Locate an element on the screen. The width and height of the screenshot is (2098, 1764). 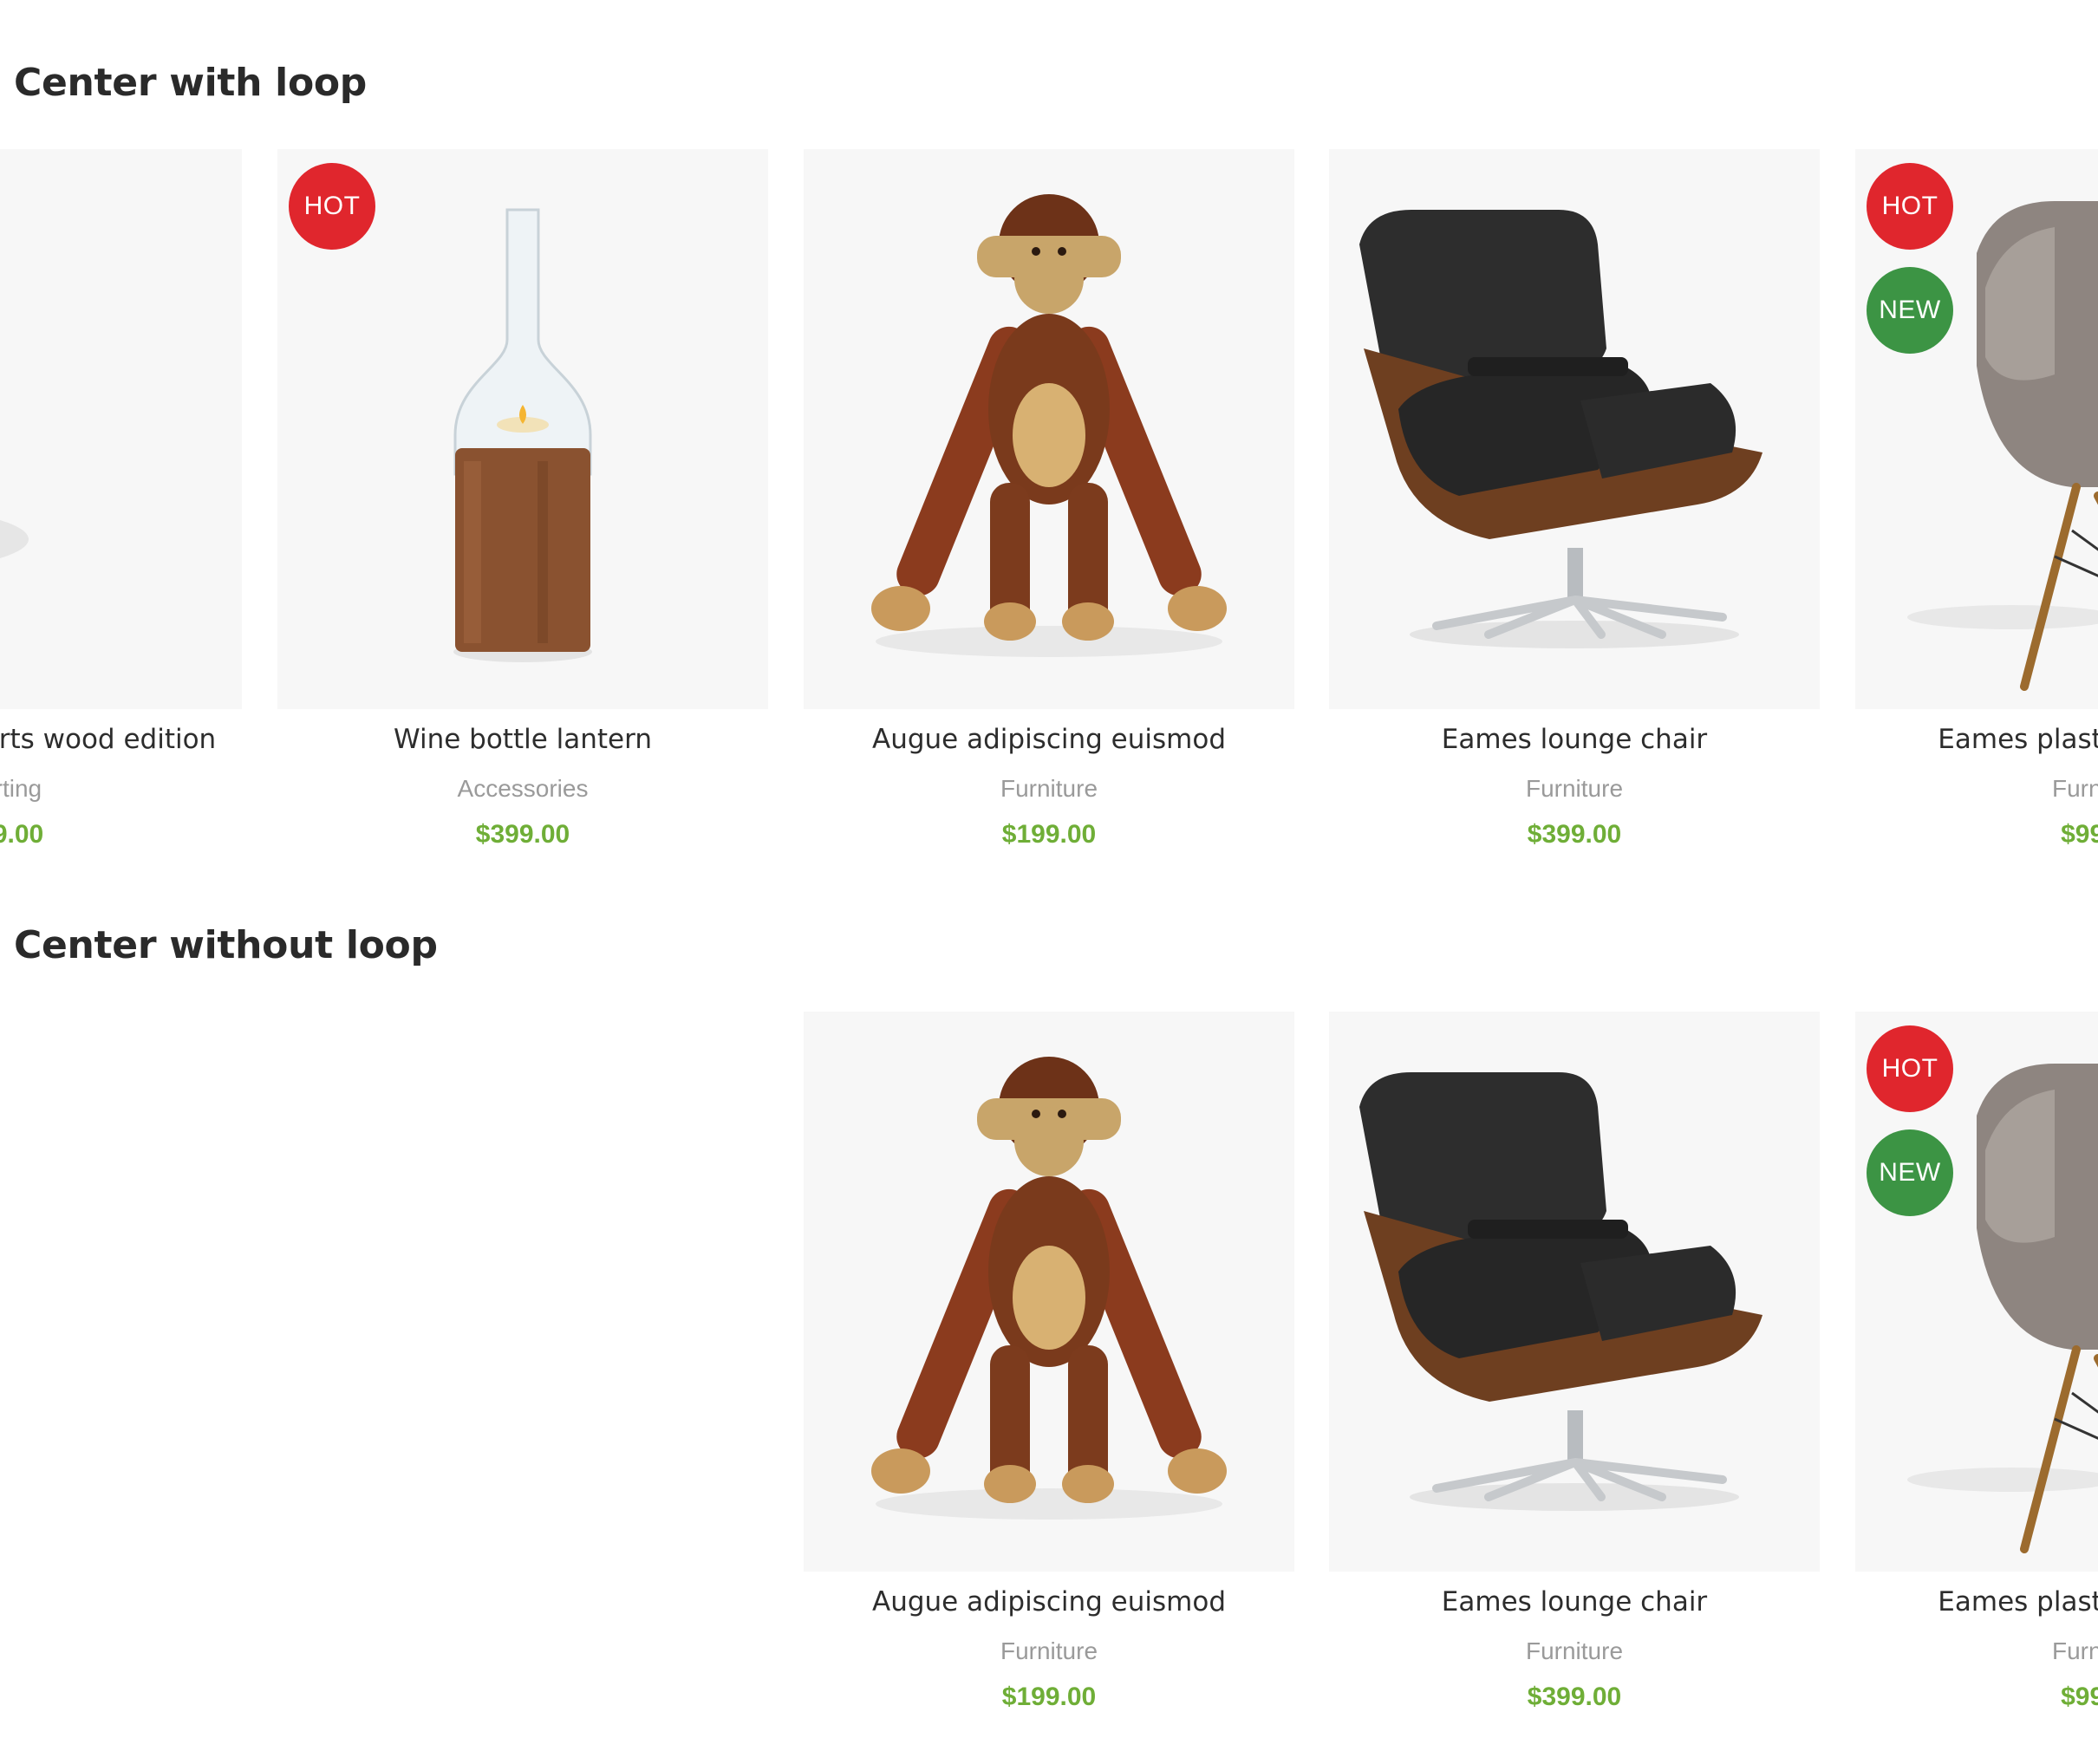
section-title-center-with-loop: Center with loop is located at coordinates (191, 83).